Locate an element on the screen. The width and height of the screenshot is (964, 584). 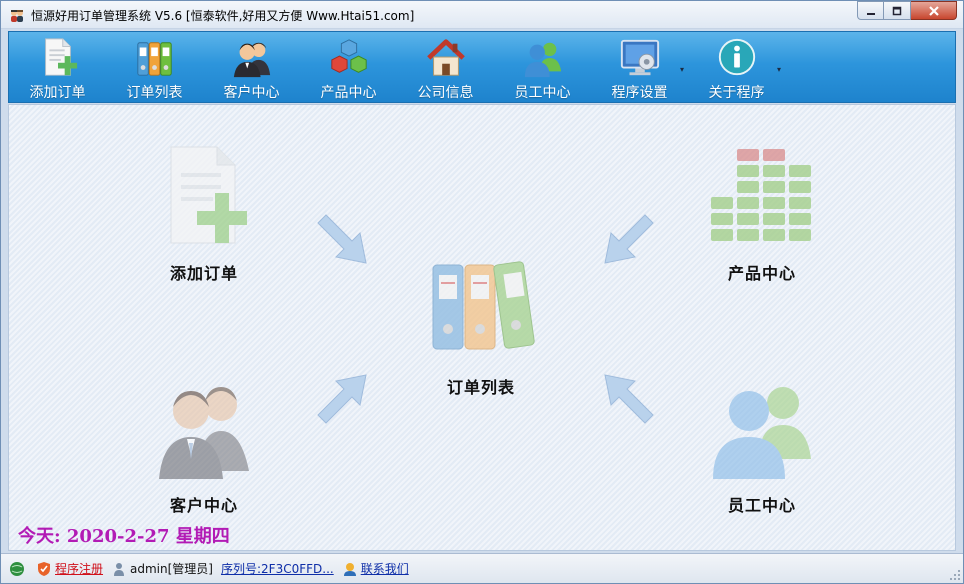
resize-grip-icon is located at coordinates (955, 575).